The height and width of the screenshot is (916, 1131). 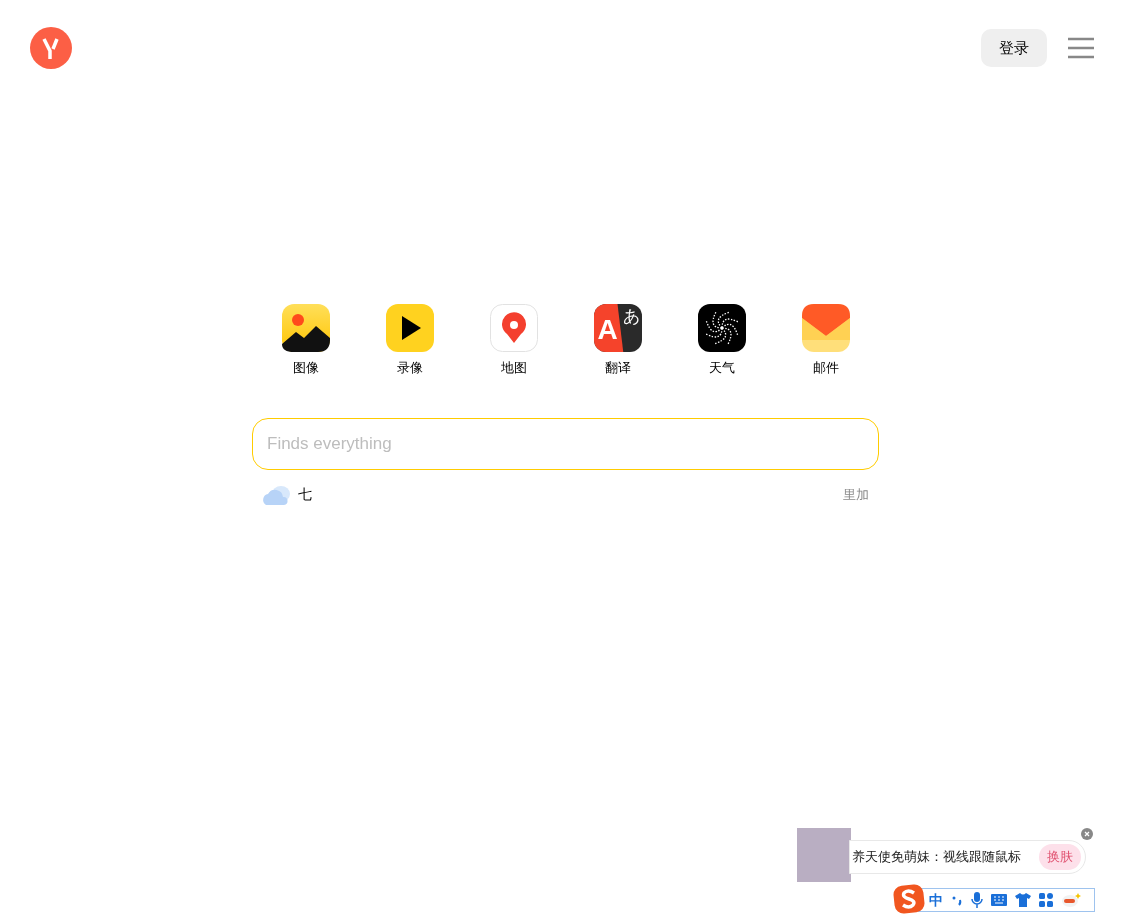 I want to click on service-link: 邮件, so click(x=825, y=368).